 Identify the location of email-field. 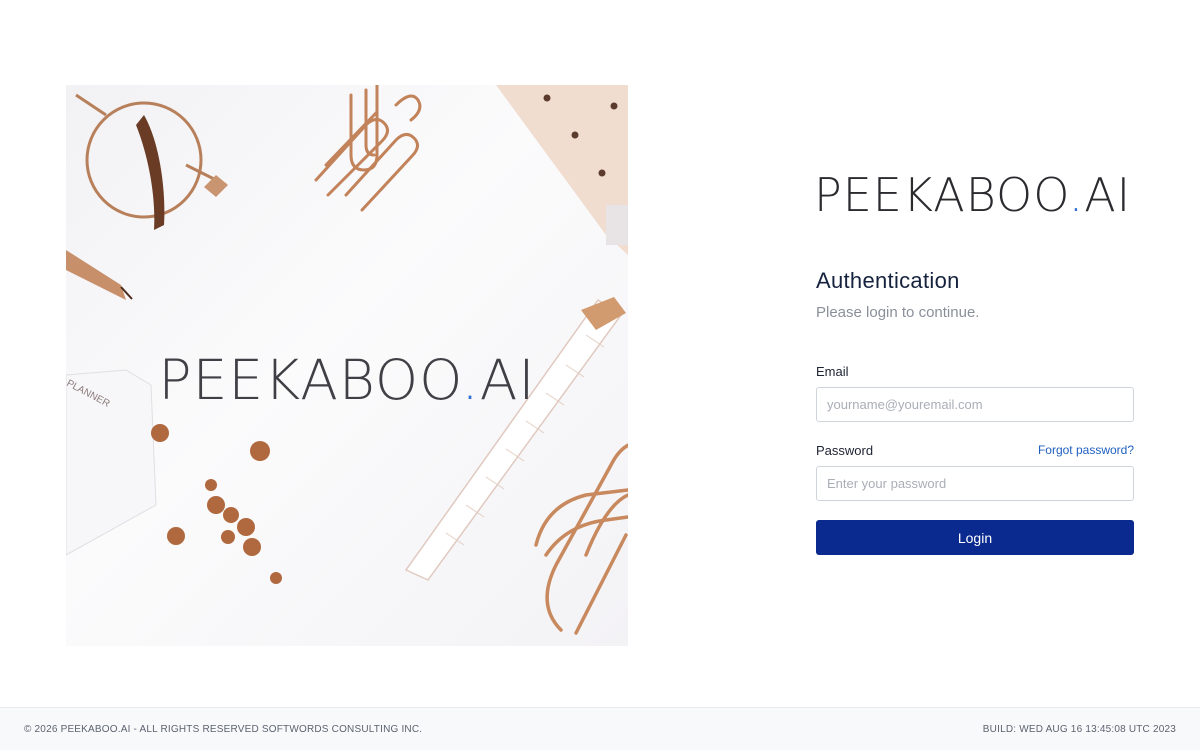
(975, 404).